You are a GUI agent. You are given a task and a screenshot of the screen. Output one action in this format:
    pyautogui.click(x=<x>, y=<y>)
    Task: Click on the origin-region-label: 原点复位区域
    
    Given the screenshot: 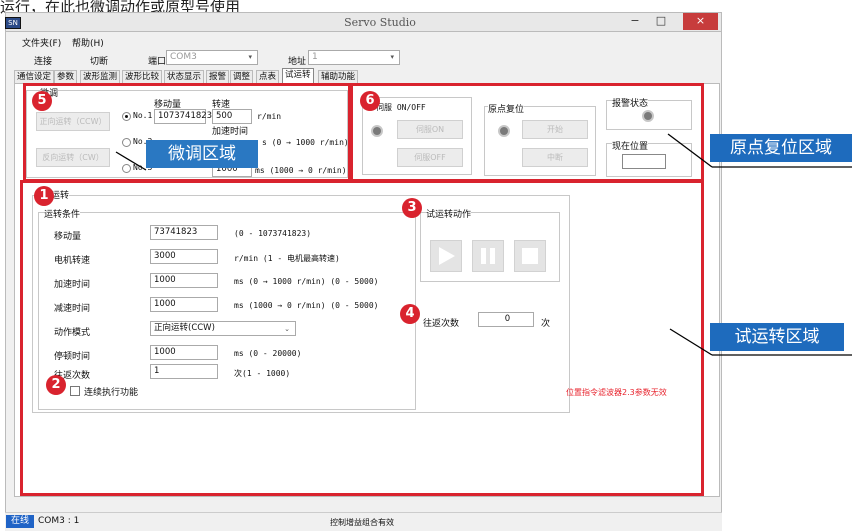 What is the action you would take?
    pyautogui.click(x=781, y=148)
    